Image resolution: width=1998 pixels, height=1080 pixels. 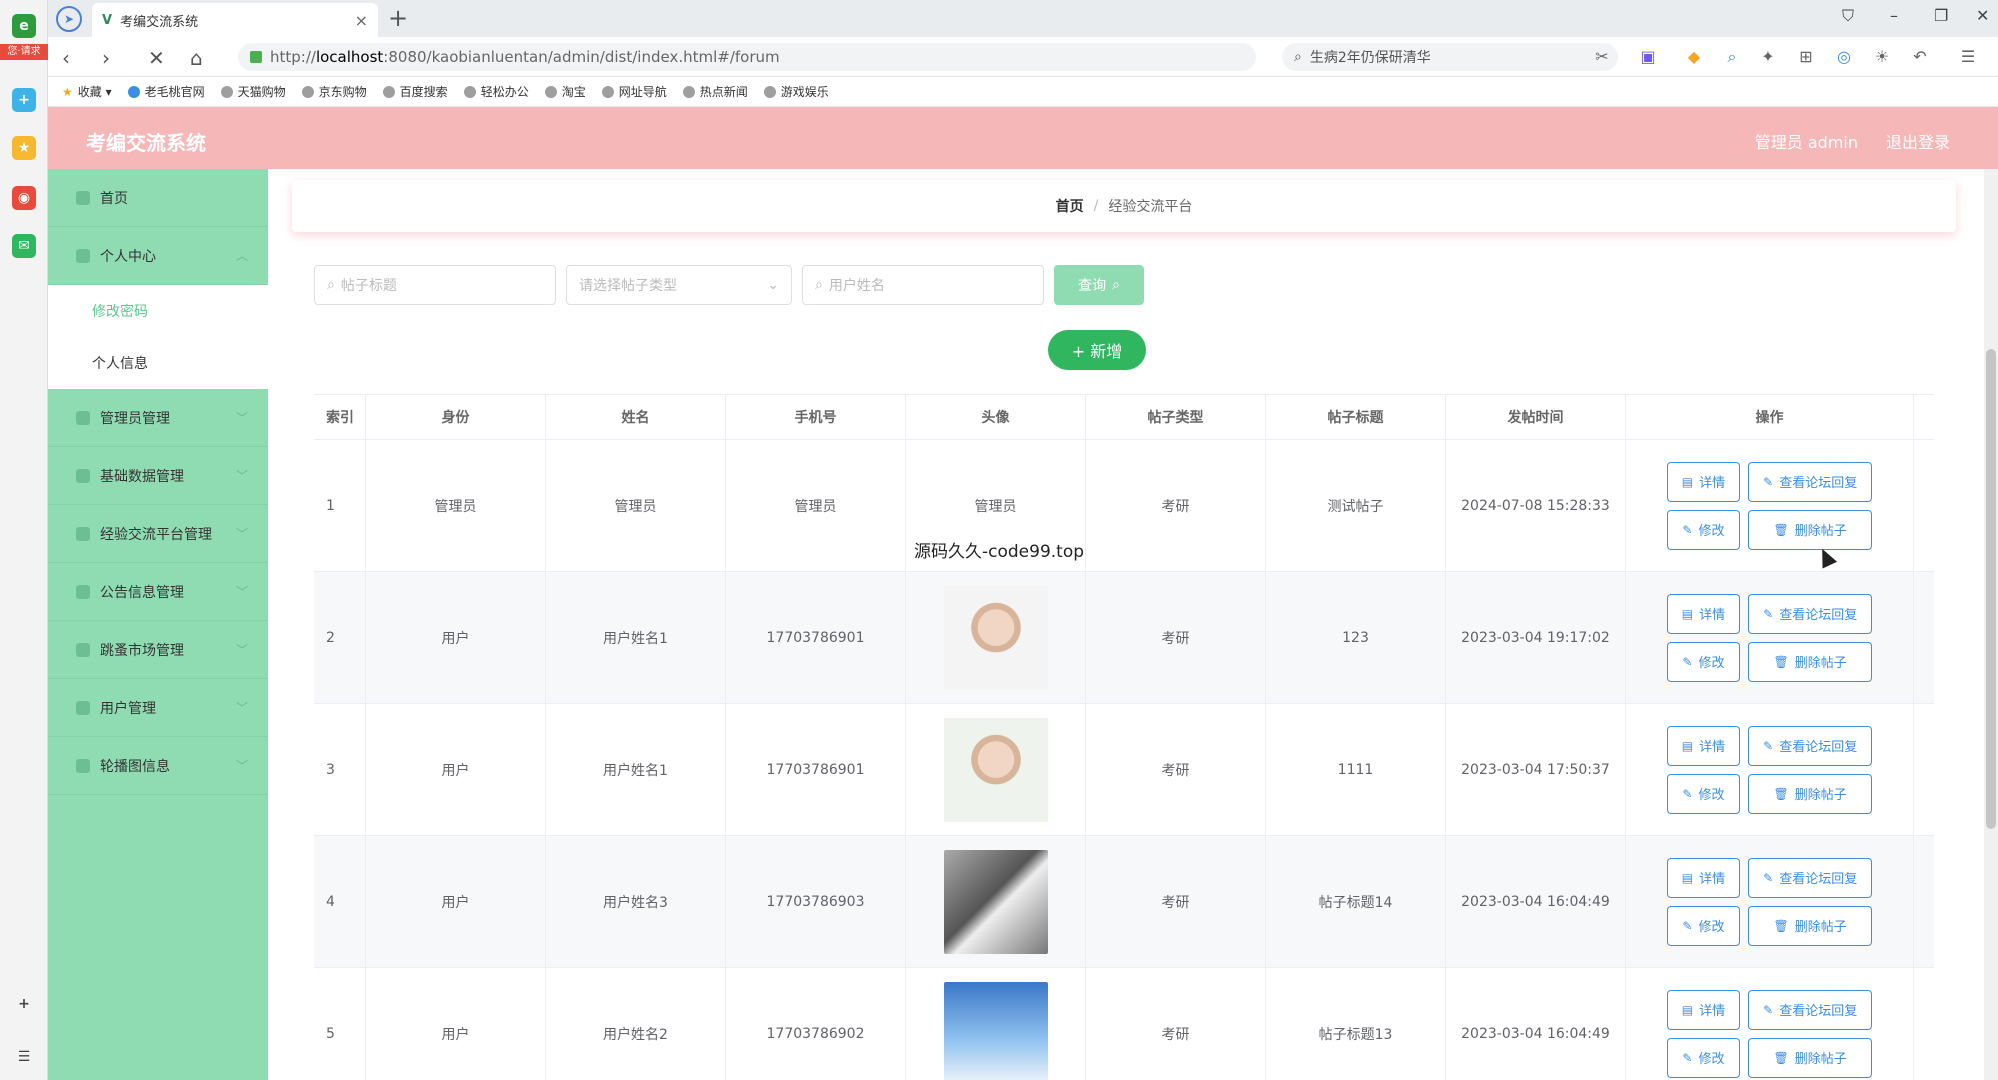 What do you see at coordinates (456, 505) in the screenshot?
I see `cell-role: 管理员` at bounding box center [456, 505].